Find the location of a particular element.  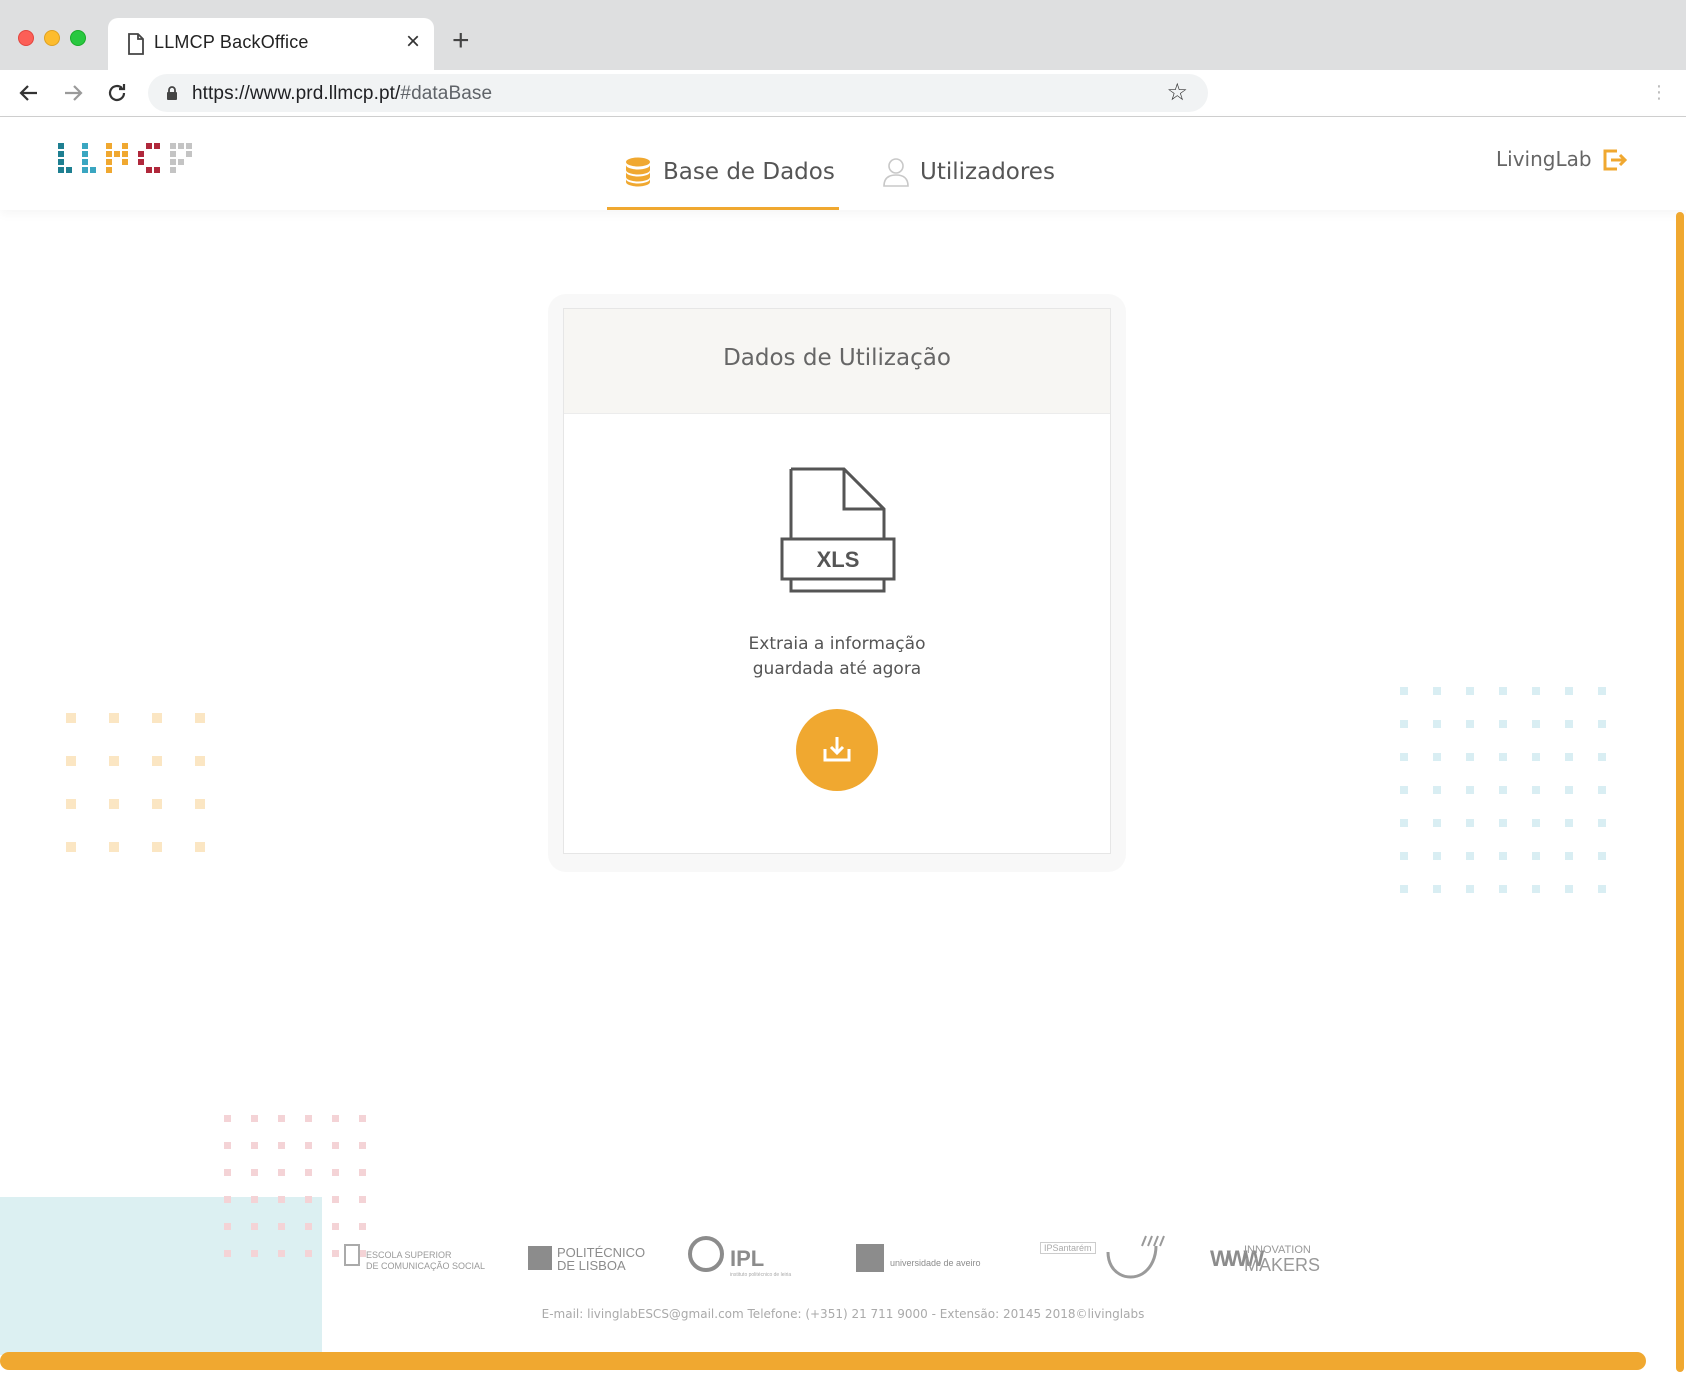

database-icon is located at coordinates (638, 172).